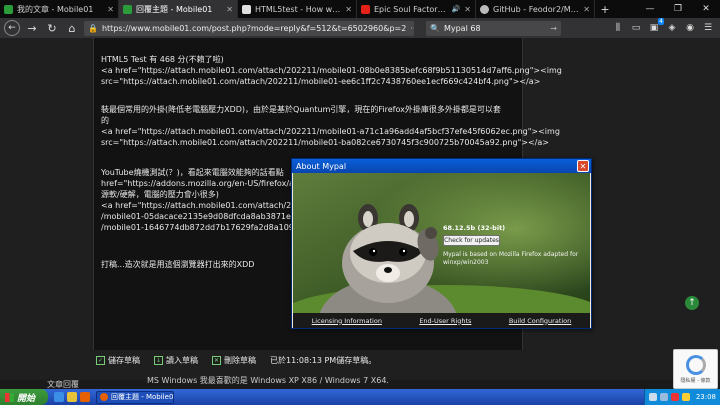  What do you see at coordinates (12, 28) in the screenshot?
I see `back-button: ←` at bounding box center [12, 28].